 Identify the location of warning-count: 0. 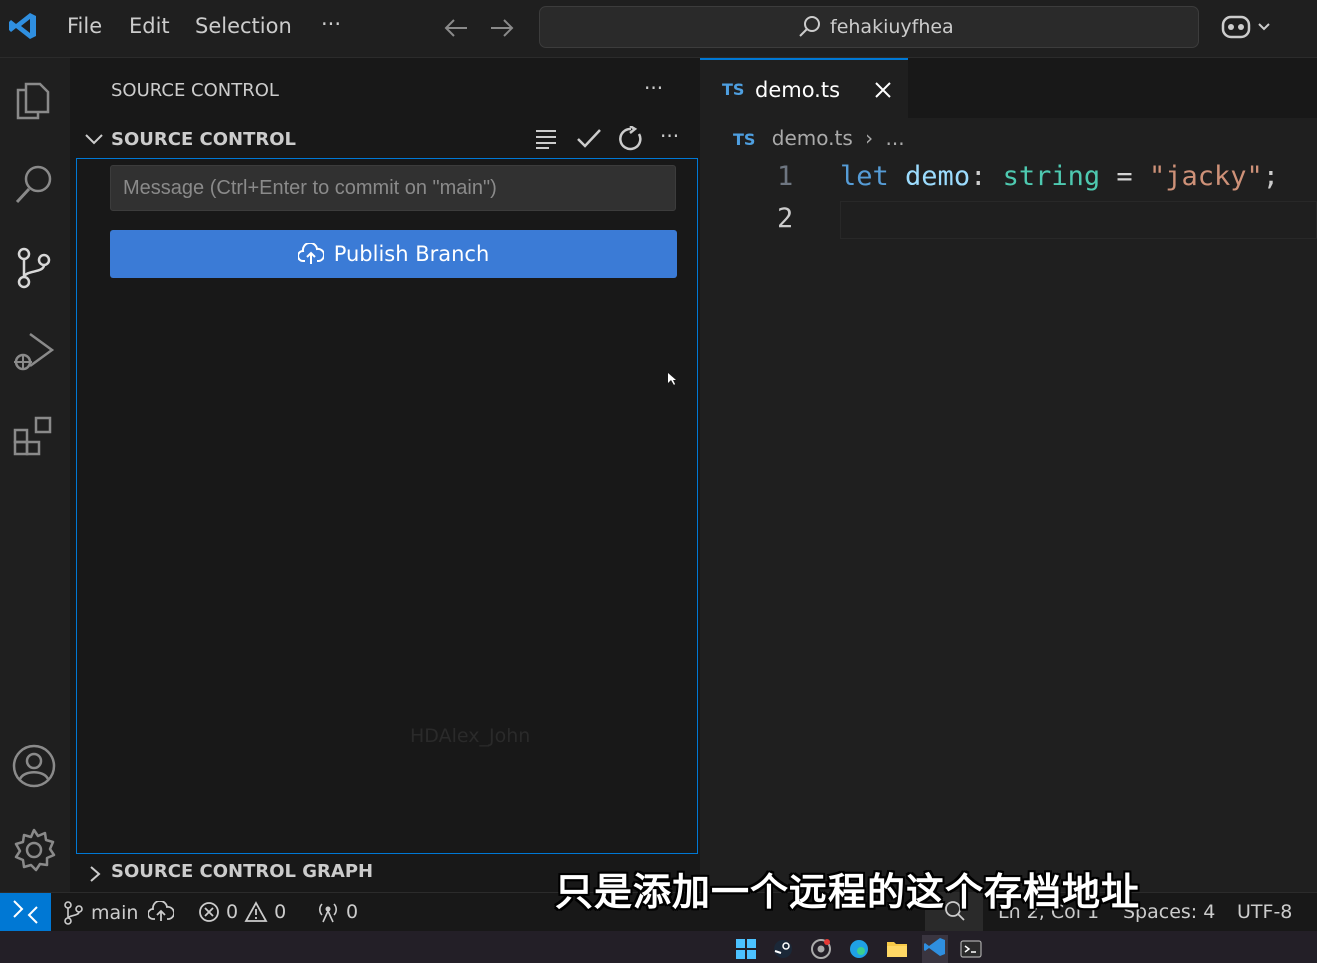
(280, 912).